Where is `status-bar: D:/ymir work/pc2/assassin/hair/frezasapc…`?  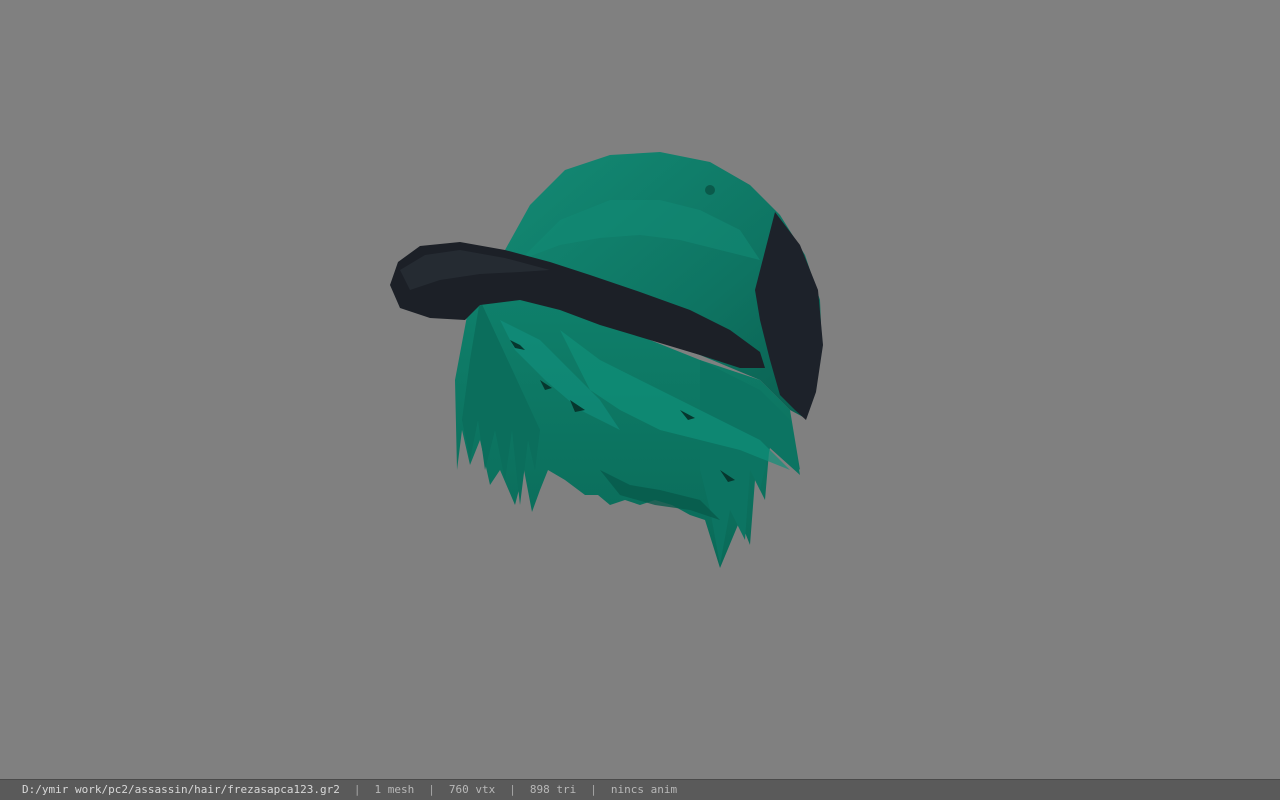 status-bar: D:/ymir work/pc2/assassin/hair/frezasapc… is located at coordinates (640, 789).